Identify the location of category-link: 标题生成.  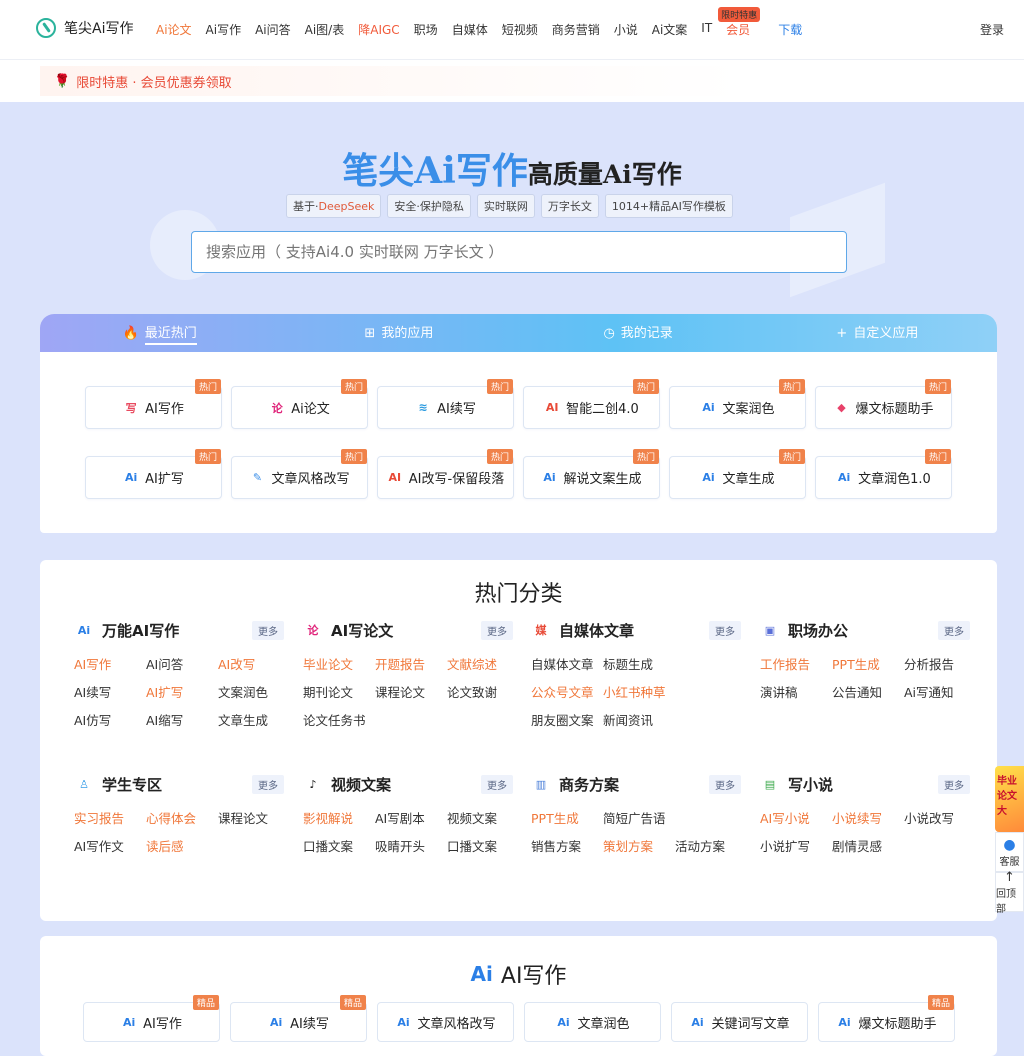
(639, 663).